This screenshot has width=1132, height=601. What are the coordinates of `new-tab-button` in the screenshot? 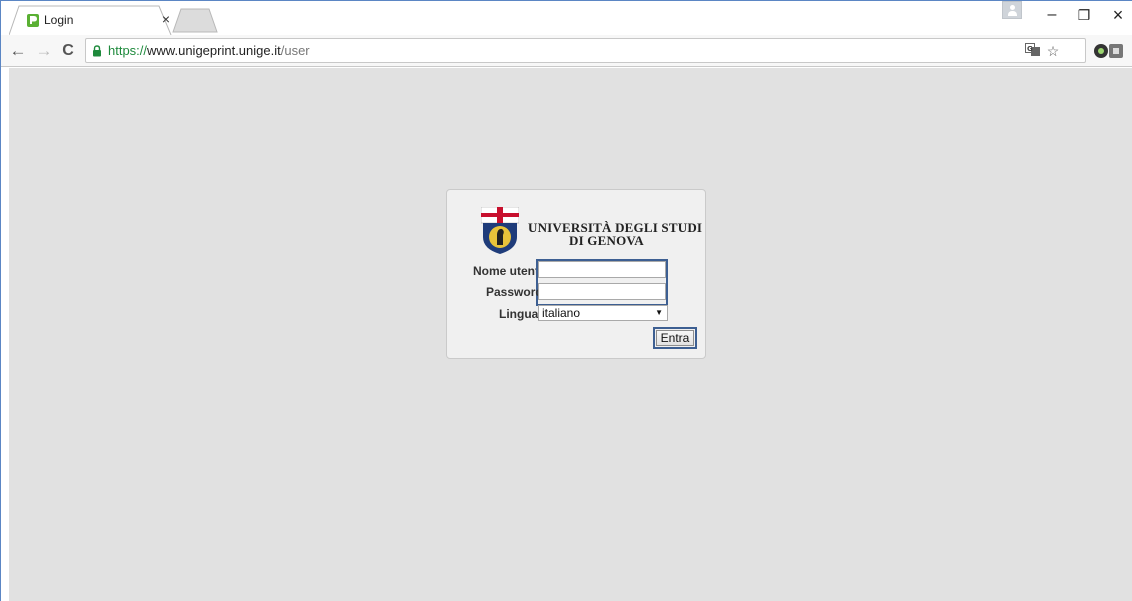 It's located at (196, 20).